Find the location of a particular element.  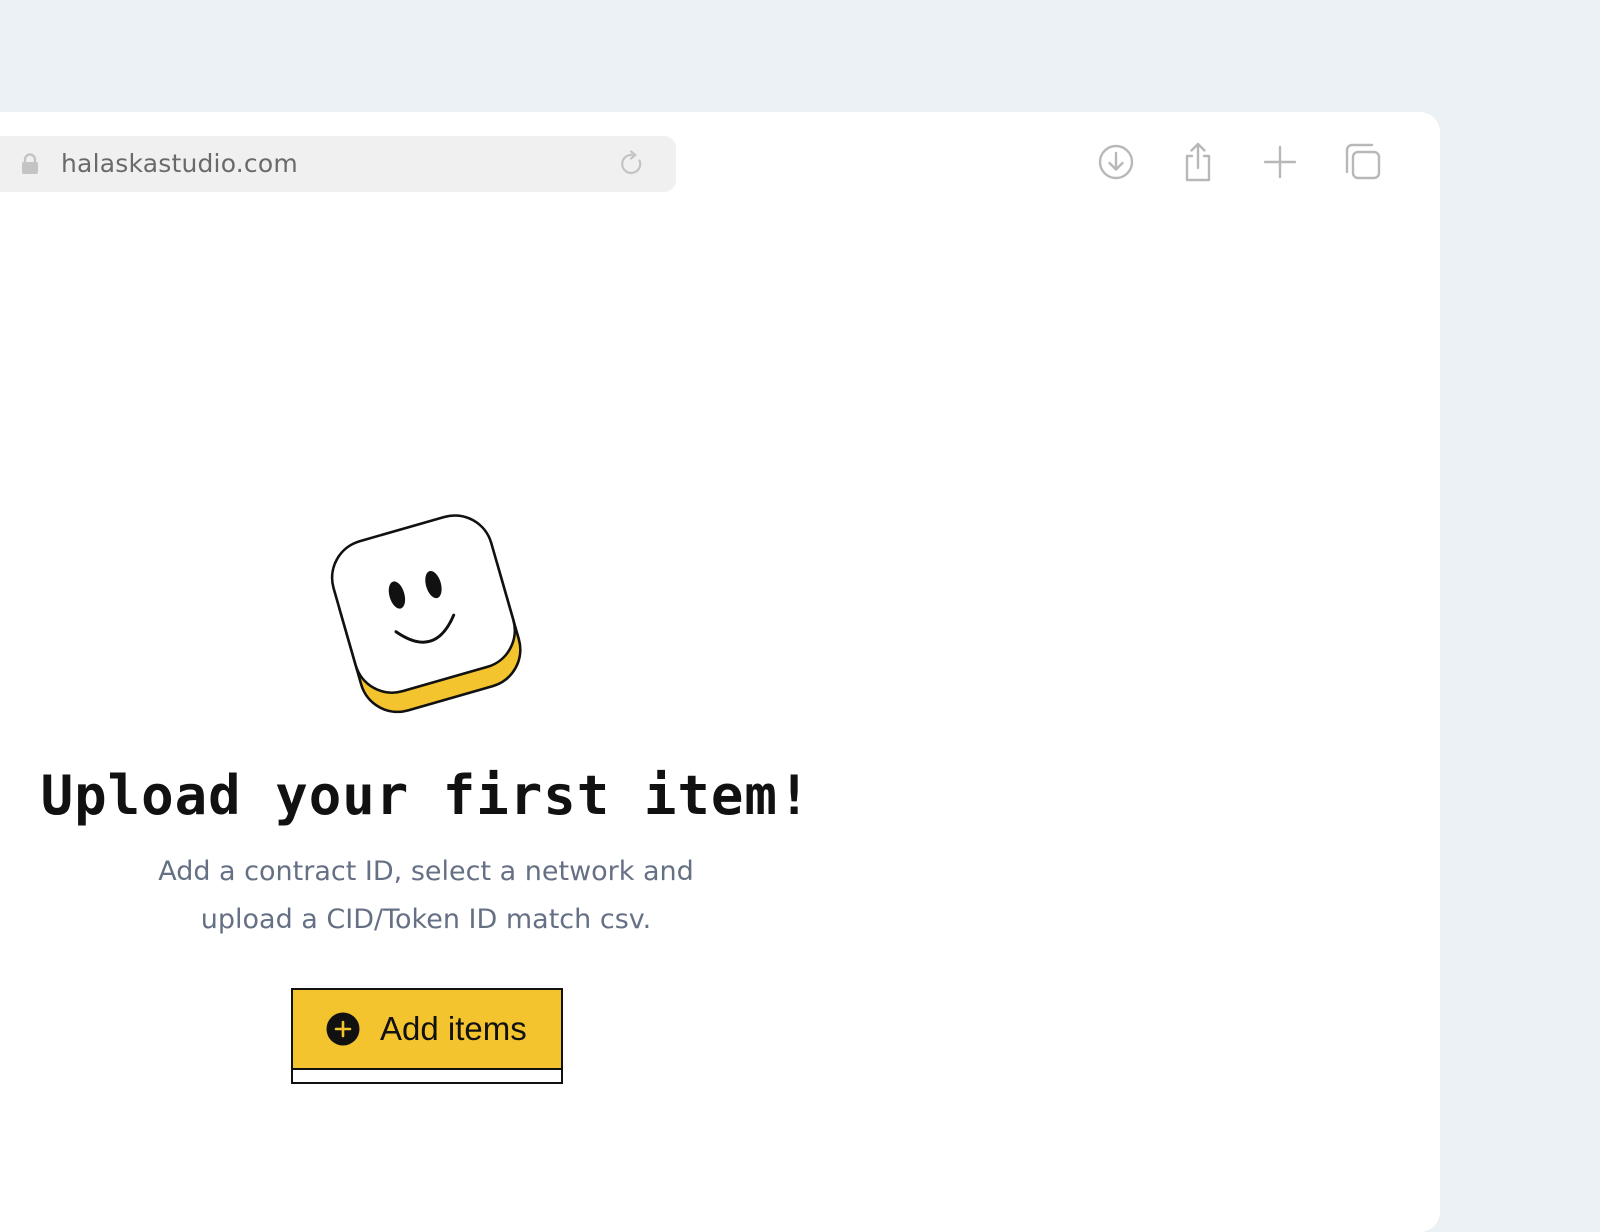

description-line-1: Add a contract ID, select a network and is located at coordinates (426, 871).